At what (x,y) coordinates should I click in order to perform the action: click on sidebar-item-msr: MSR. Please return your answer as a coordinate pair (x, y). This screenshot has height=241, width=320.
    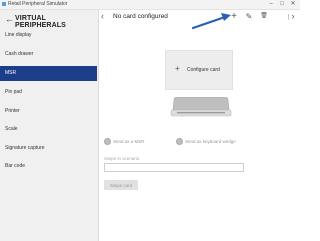
    Looking at the image, I should click on (48, 73).